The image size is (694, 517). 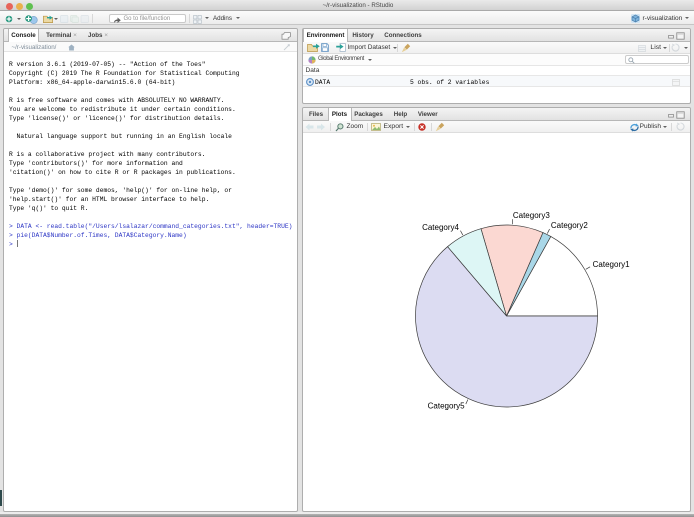 I want to click on svg-text: Category4, so click(x=440, y=227).